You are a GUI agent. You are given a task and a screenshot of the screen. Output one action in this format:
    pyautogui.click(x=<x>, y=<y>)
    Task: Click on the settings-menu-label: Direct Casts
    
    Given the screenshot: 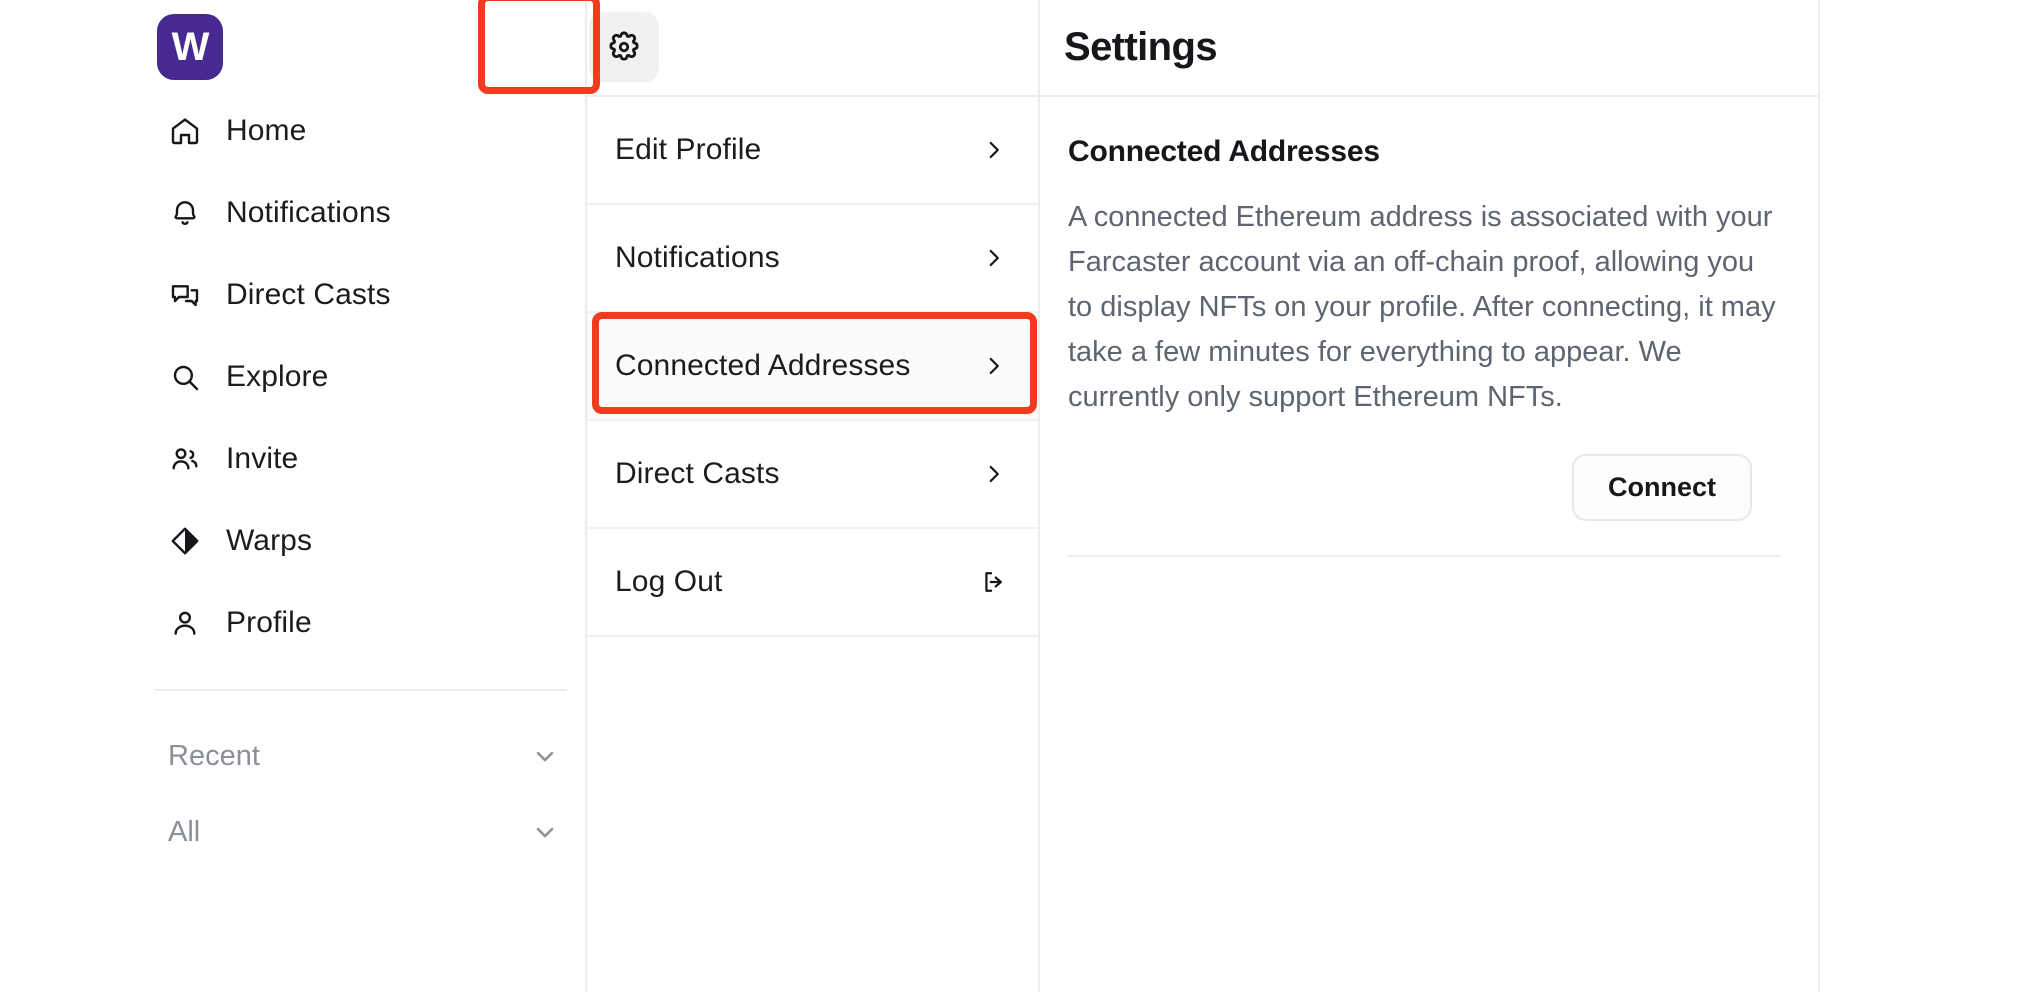 What is the action you would take?
    pyautogui.click(x=697, y=473)
    